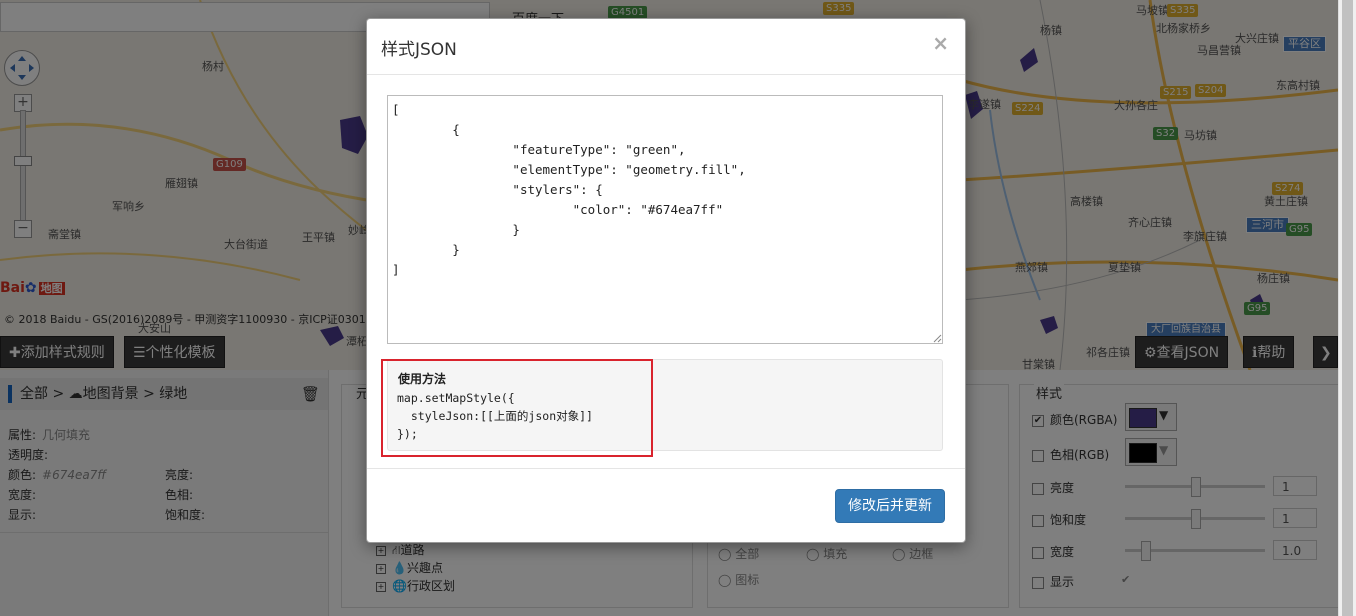 The width and height of the screenshot is (1356, 616). I want to click on scrollbar-thumb, so click(1347, 308).